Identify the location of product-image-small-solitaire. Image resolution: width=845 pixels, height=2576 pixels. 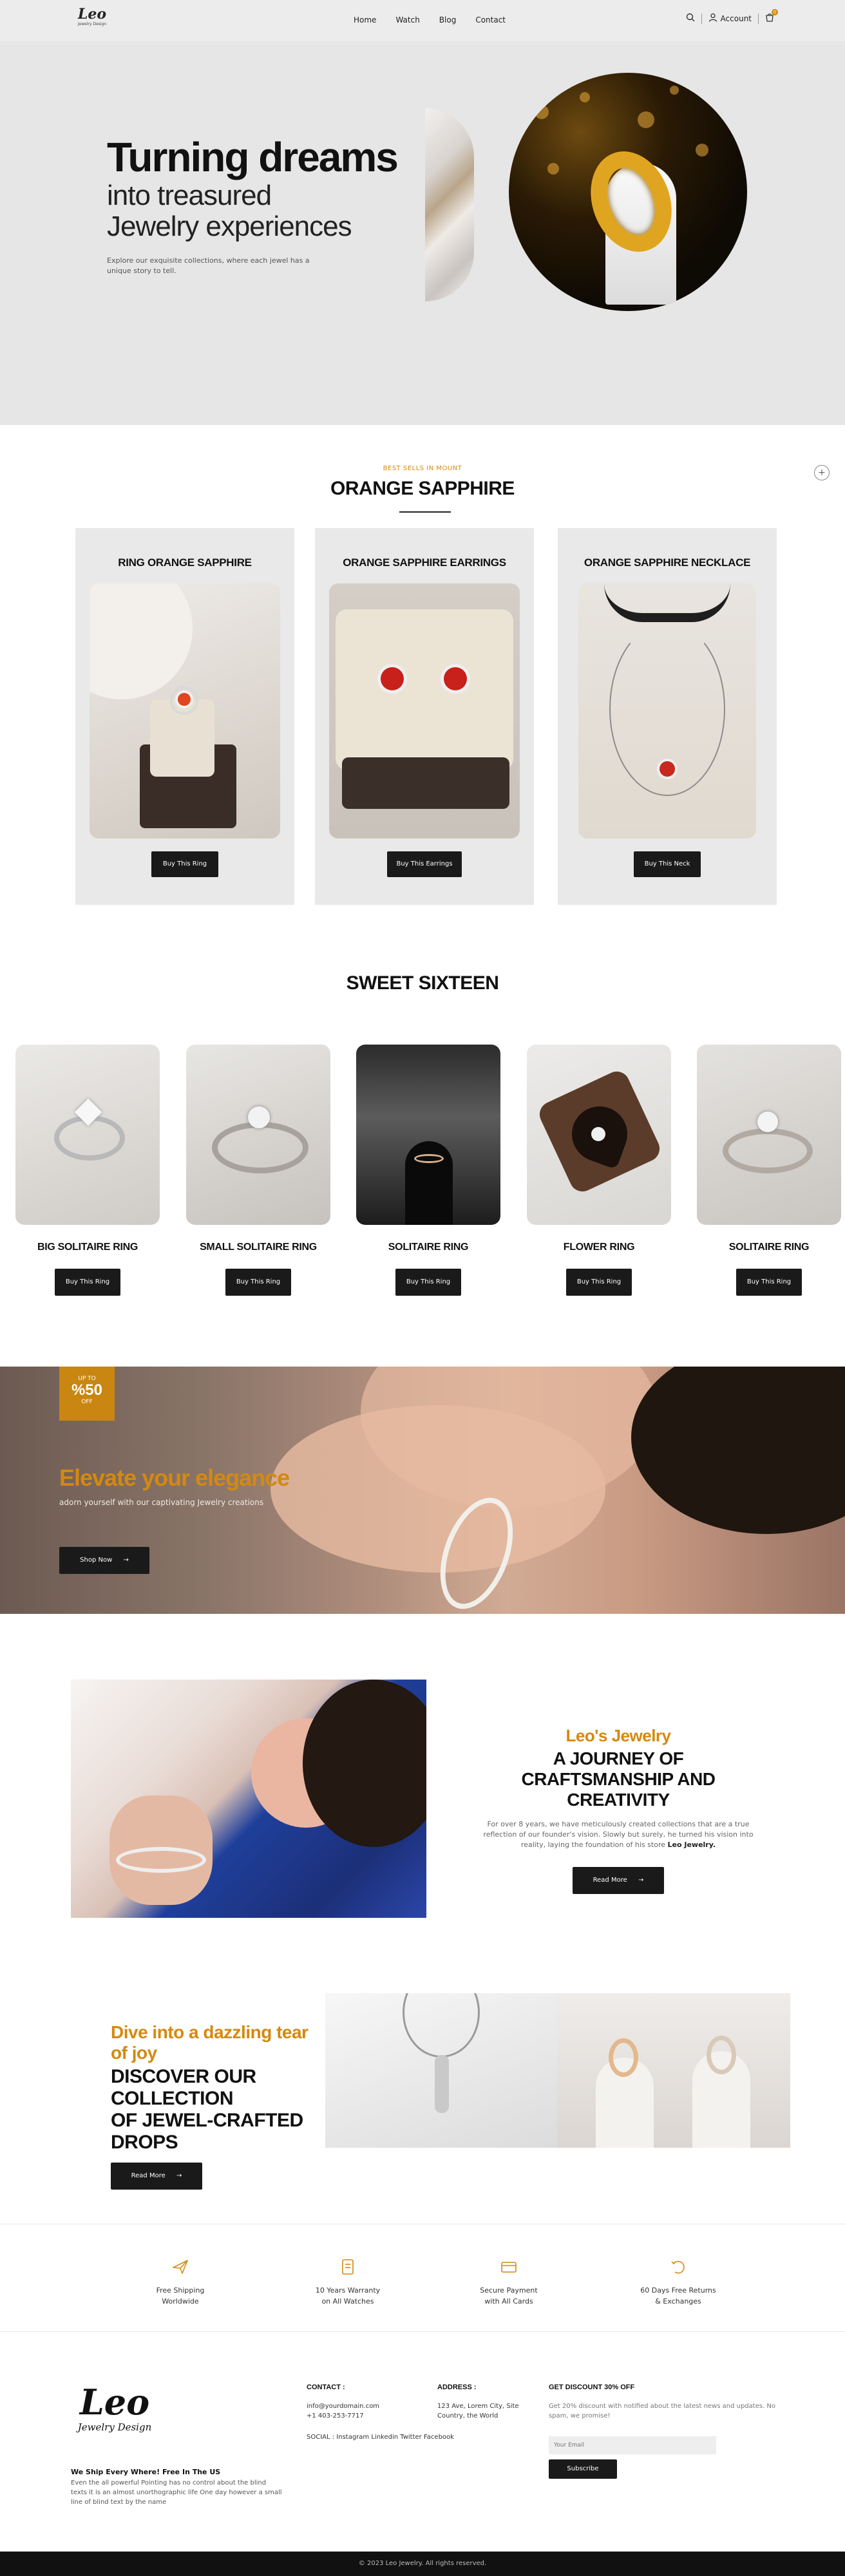
(258, 1135).